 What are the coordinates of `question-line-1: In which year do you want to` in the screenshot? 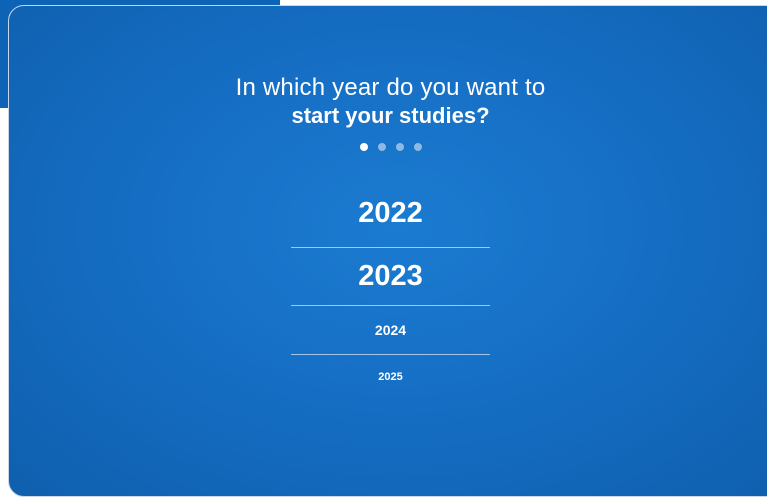 It's located at (390, 87).